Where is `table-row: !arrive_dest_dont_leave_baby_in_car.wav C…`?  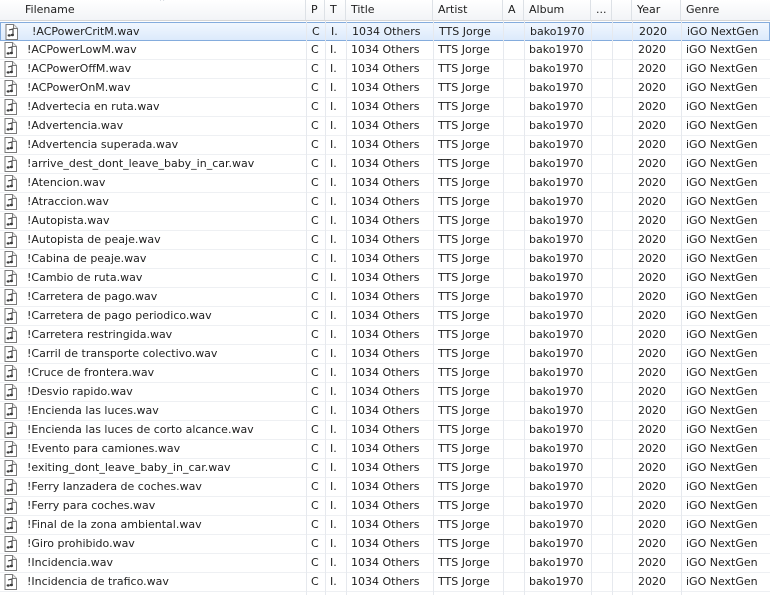 table-row: !arrive_dest_dont_leave_baby_in_car.wav C… is located at coordinates (385, 164).